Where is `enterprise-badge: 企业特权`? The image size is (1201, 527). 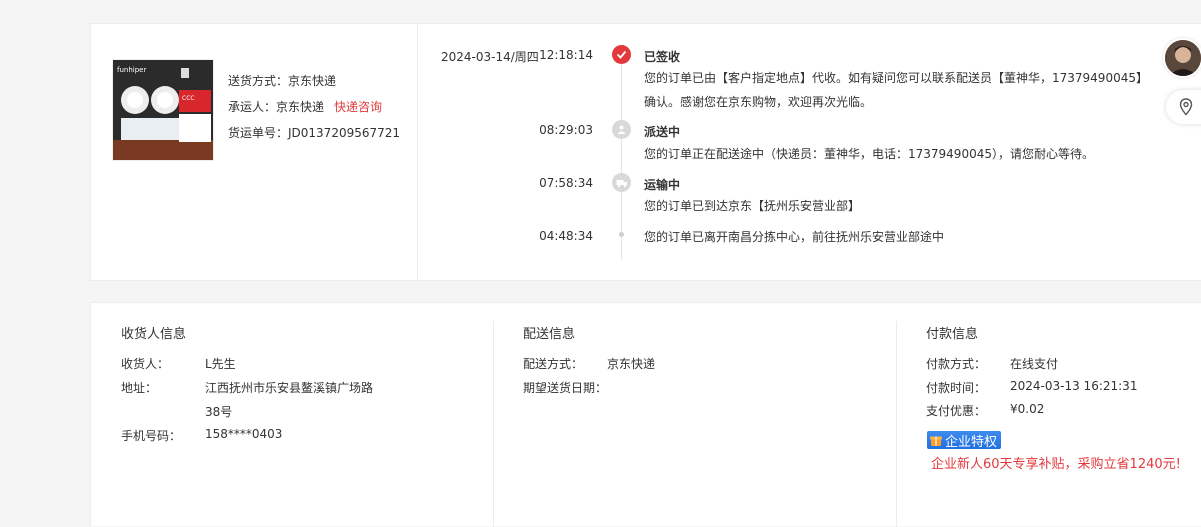 enterprise-badge: 企业特权 is located at coordinates (964, 440).